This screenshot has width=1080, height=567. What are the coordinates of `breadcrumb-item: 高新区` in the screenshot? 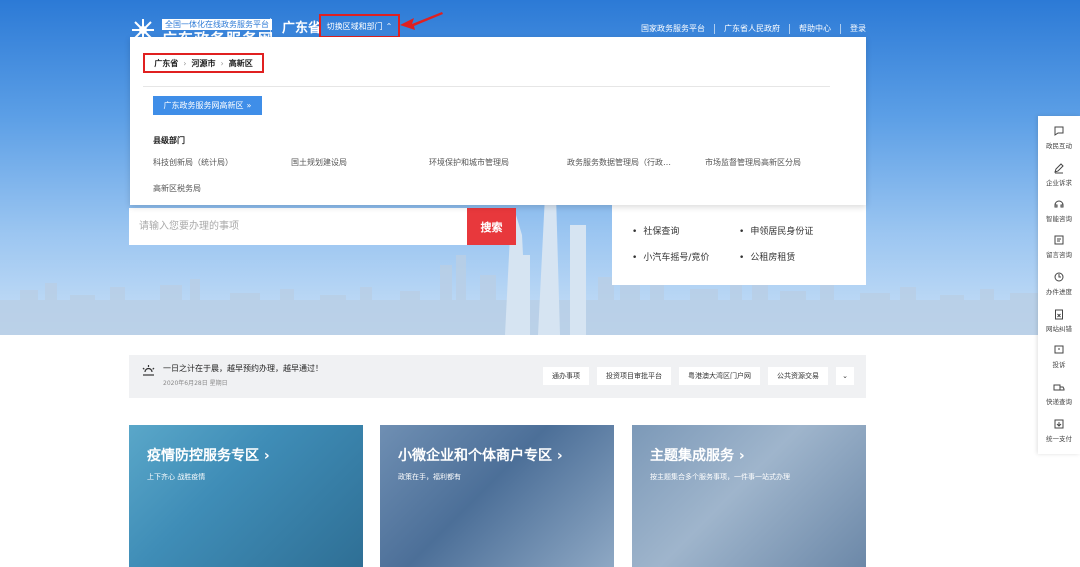 It's located at (241, 63).